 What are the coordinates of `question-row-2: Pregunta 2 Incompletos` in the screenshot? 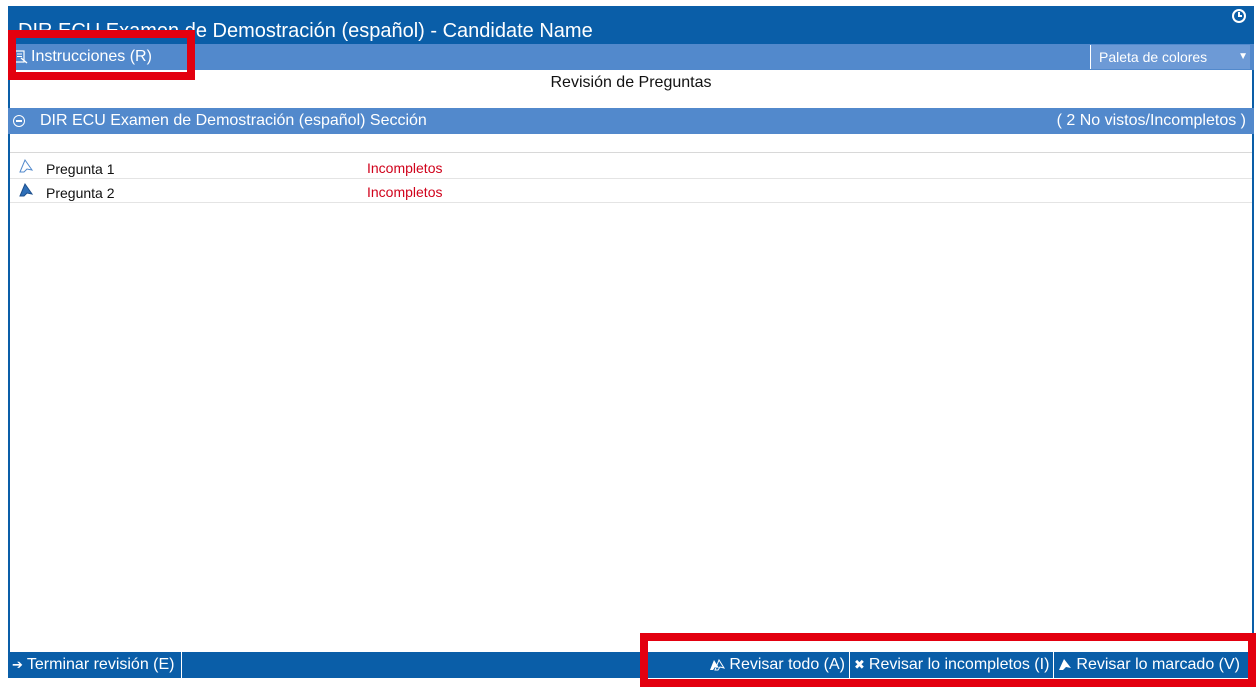 It's located at (631, 191).